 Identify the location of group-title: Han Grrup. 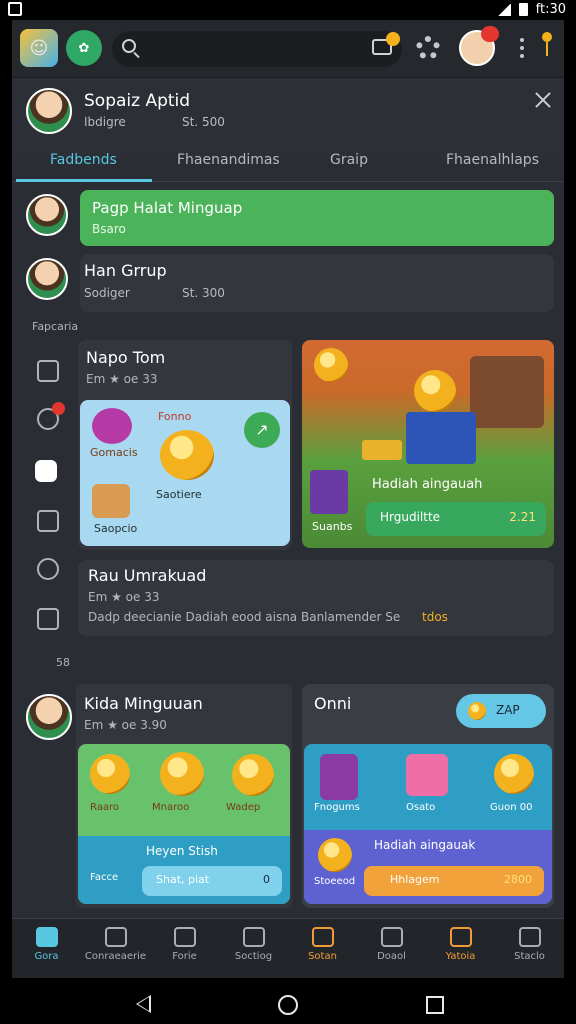
(125, 270).